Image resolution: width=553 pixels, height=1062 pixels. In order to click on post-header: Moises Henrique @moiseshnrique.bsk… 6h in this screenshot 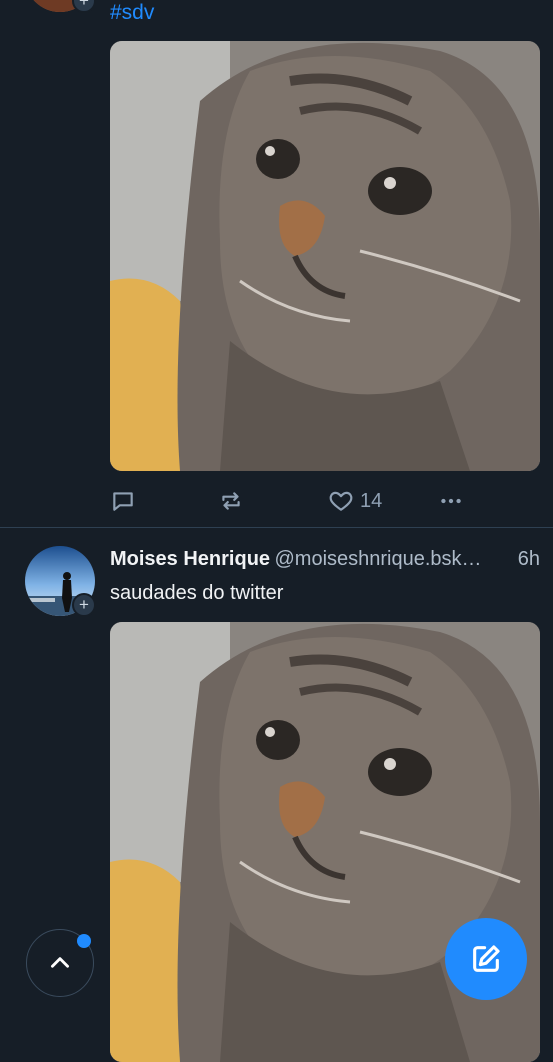, I will do `click(325, 563)`.